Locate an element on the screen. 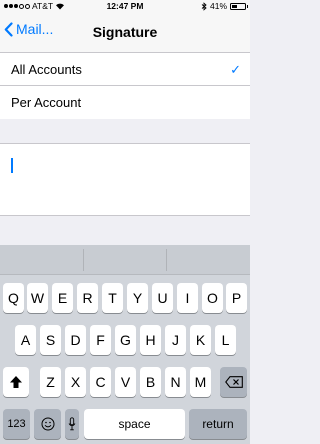 The height and width of the screenshot is (444, 320). key-k: K is located at coordinates (200, 340).